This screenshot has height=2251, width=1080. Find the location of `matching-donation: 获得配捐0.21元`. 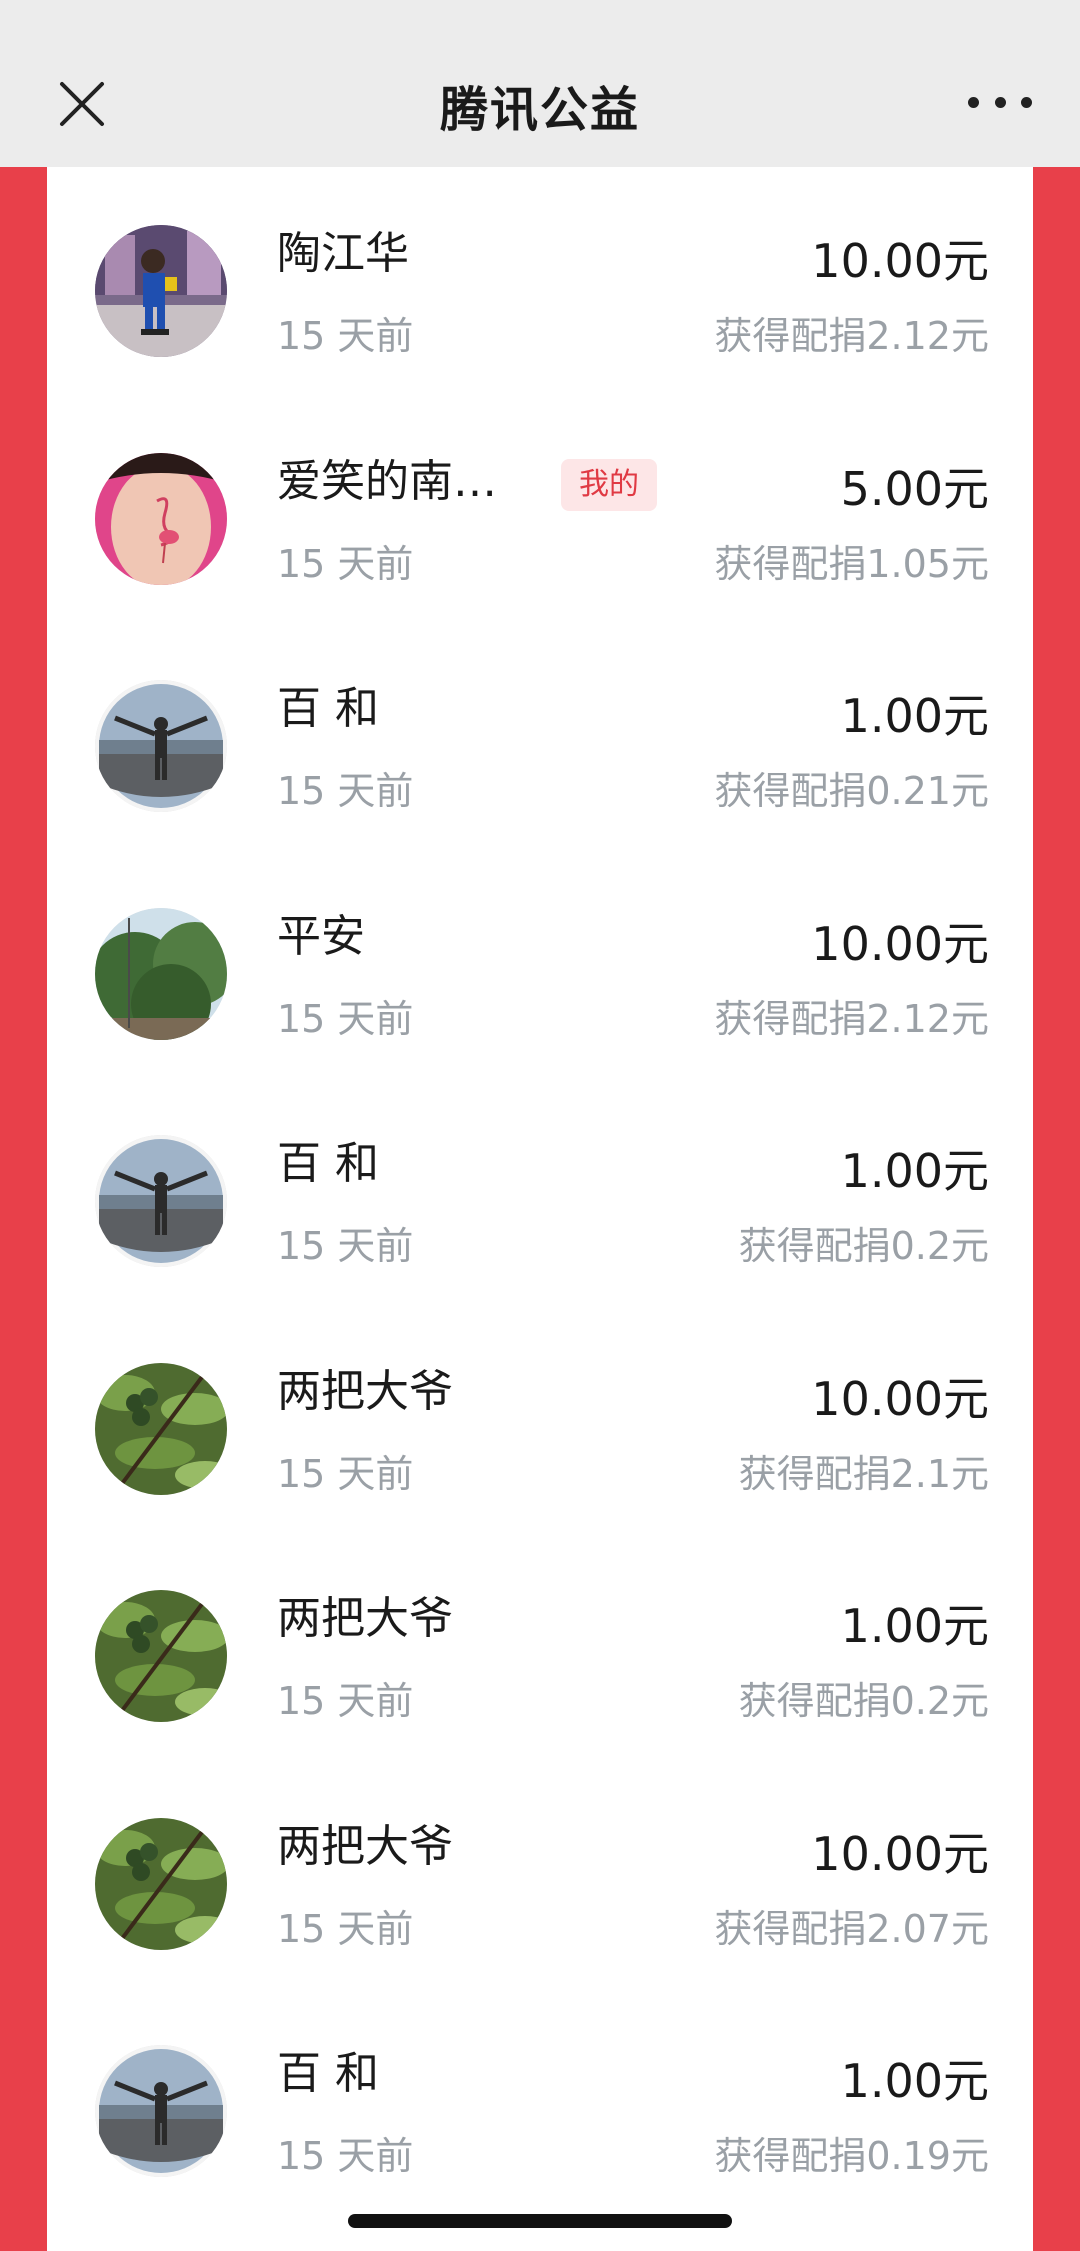

matching-donation: 获得配捐0.21元 is located at coordinates (851, 791).